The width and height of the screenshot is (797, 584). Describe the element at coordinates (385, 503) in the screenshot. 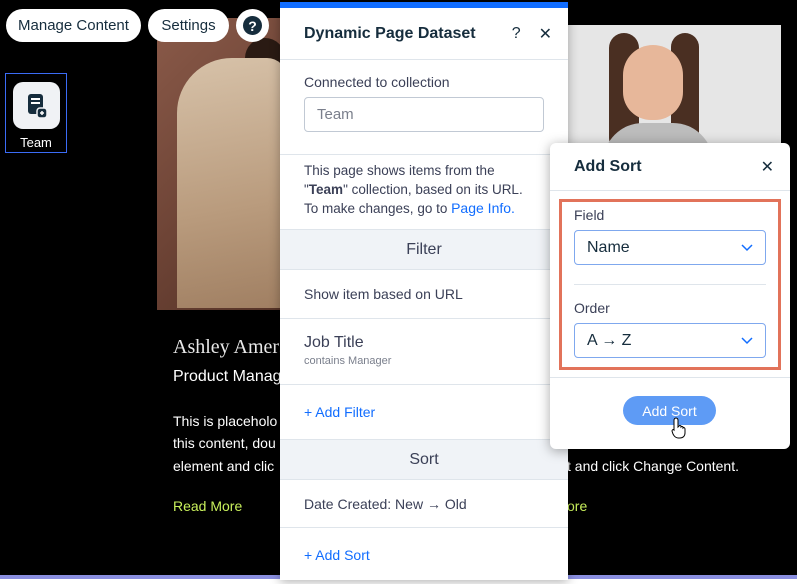

I see `sort-item-label: Date Created: New → Old` at that location.